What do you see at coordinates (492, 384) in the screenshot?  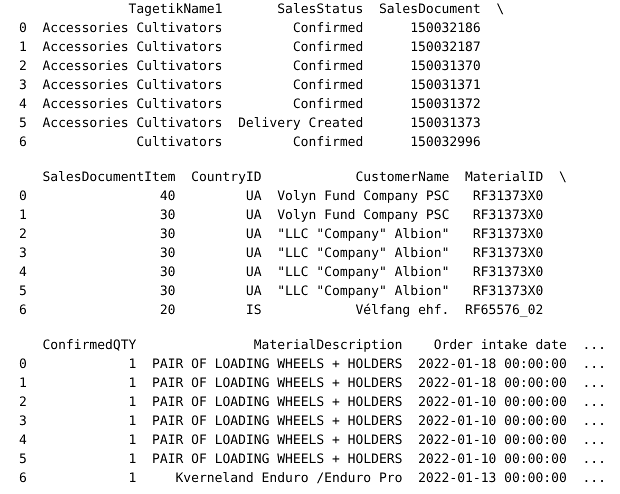 I see `table-cell-text: 2022-01-18 00:00:00` at bounding box center [492, 384].